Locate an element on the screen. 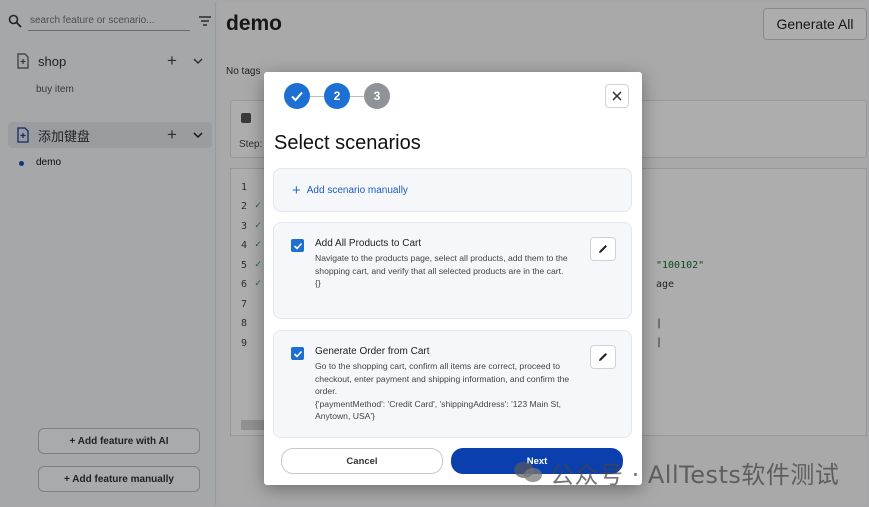 The width and height of the screenshot is (869, 507). watermark-text: 公众号 · AllTests软件测试 is located at coordinates (695, 474).